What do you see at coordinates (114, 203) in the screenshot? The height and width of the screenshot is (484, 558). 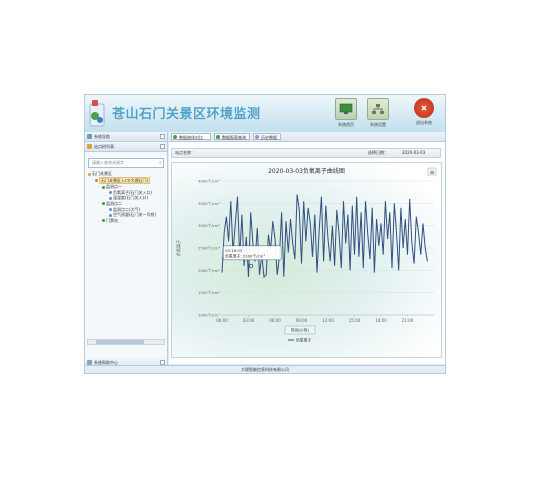 I see `tree-node-label: 监测点二` at bounding box center [114, 203].